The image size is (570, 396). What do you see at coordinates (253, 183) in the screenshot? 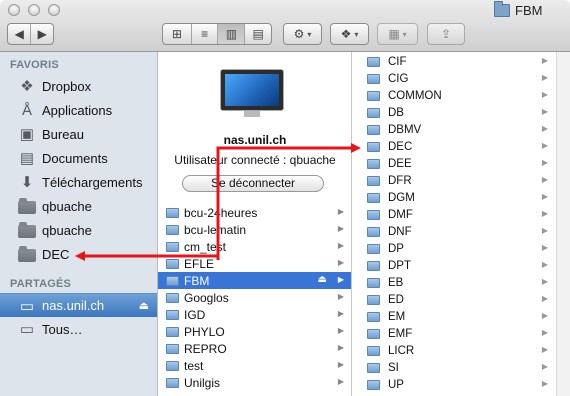
I see `disconnect-button: Se déconnecter` at bounding box center [253, 183].